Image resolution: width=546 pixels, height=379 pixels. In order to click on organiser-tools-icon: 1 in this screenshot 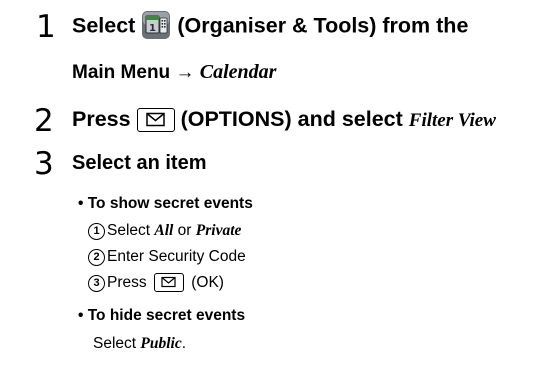, I will do `click(156, 25)`.